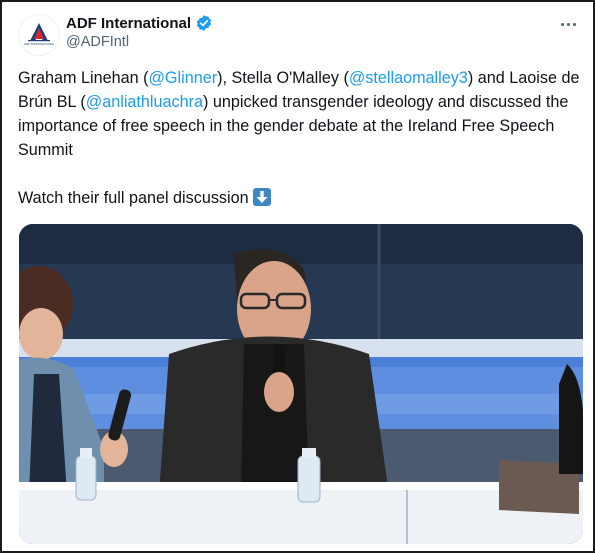  Describe the element at coordinates (83, 78) in the screenshot. I see `tweet-text-part: Graham Linehan (` at that location.